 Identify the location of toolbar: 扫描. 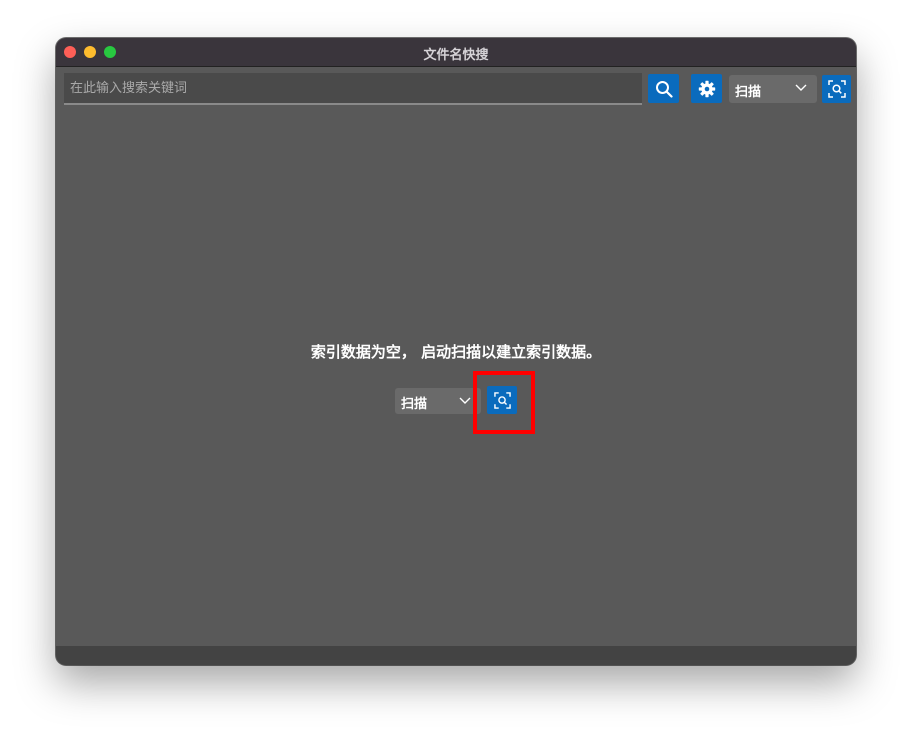
(456, 88).